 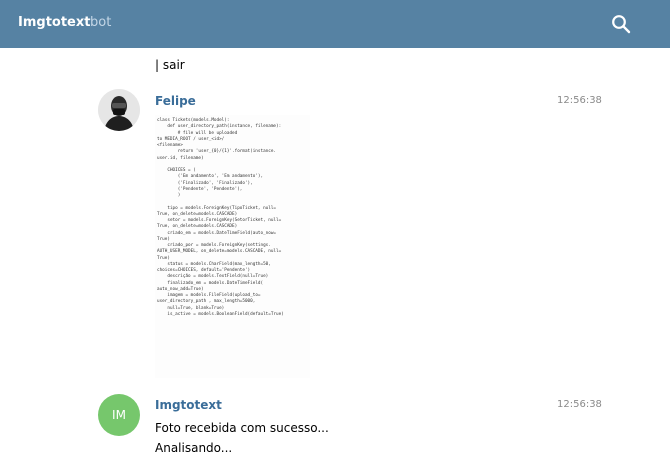 I want to click on avatar-felipe, so click(x=119, y=110).